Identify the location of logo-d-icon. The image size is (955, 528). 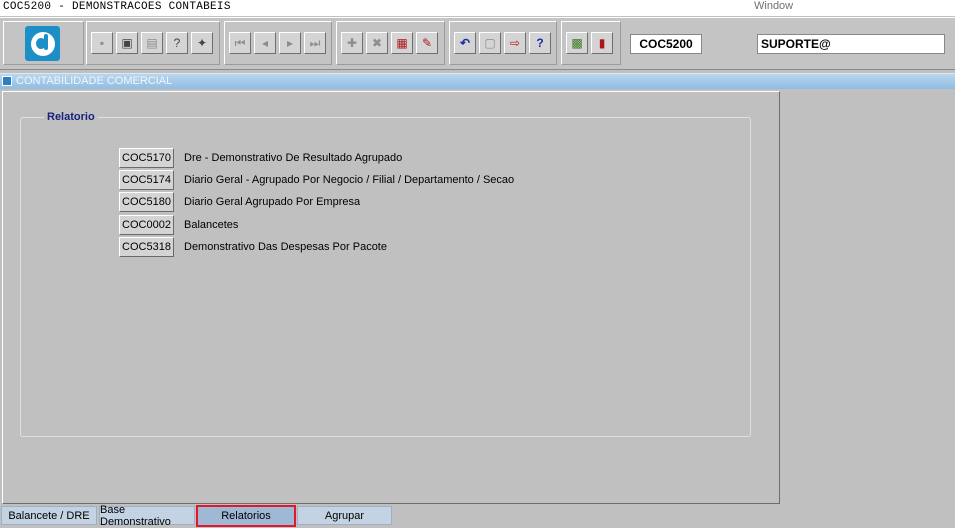
(42, 43).